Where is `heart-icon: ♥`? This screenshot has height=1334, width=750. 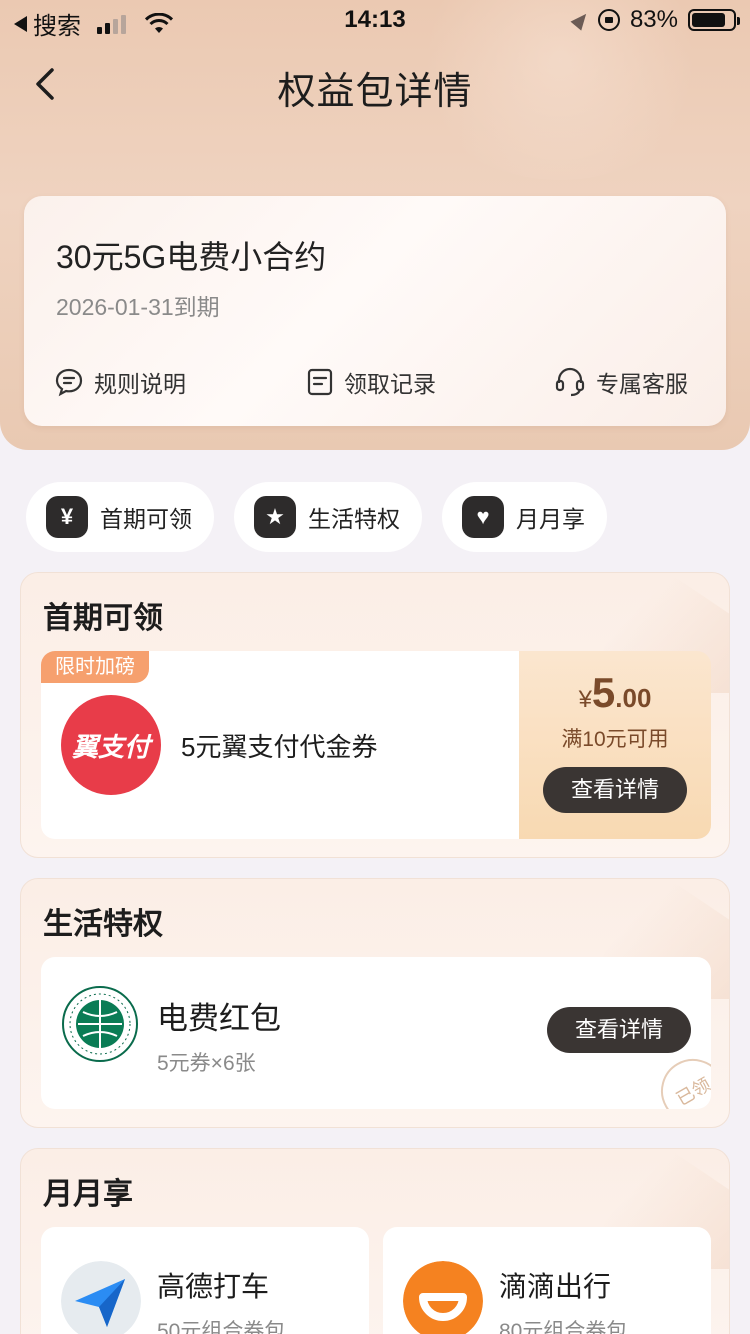 heart-icon: ♥ is located at coordinates (483, 517).